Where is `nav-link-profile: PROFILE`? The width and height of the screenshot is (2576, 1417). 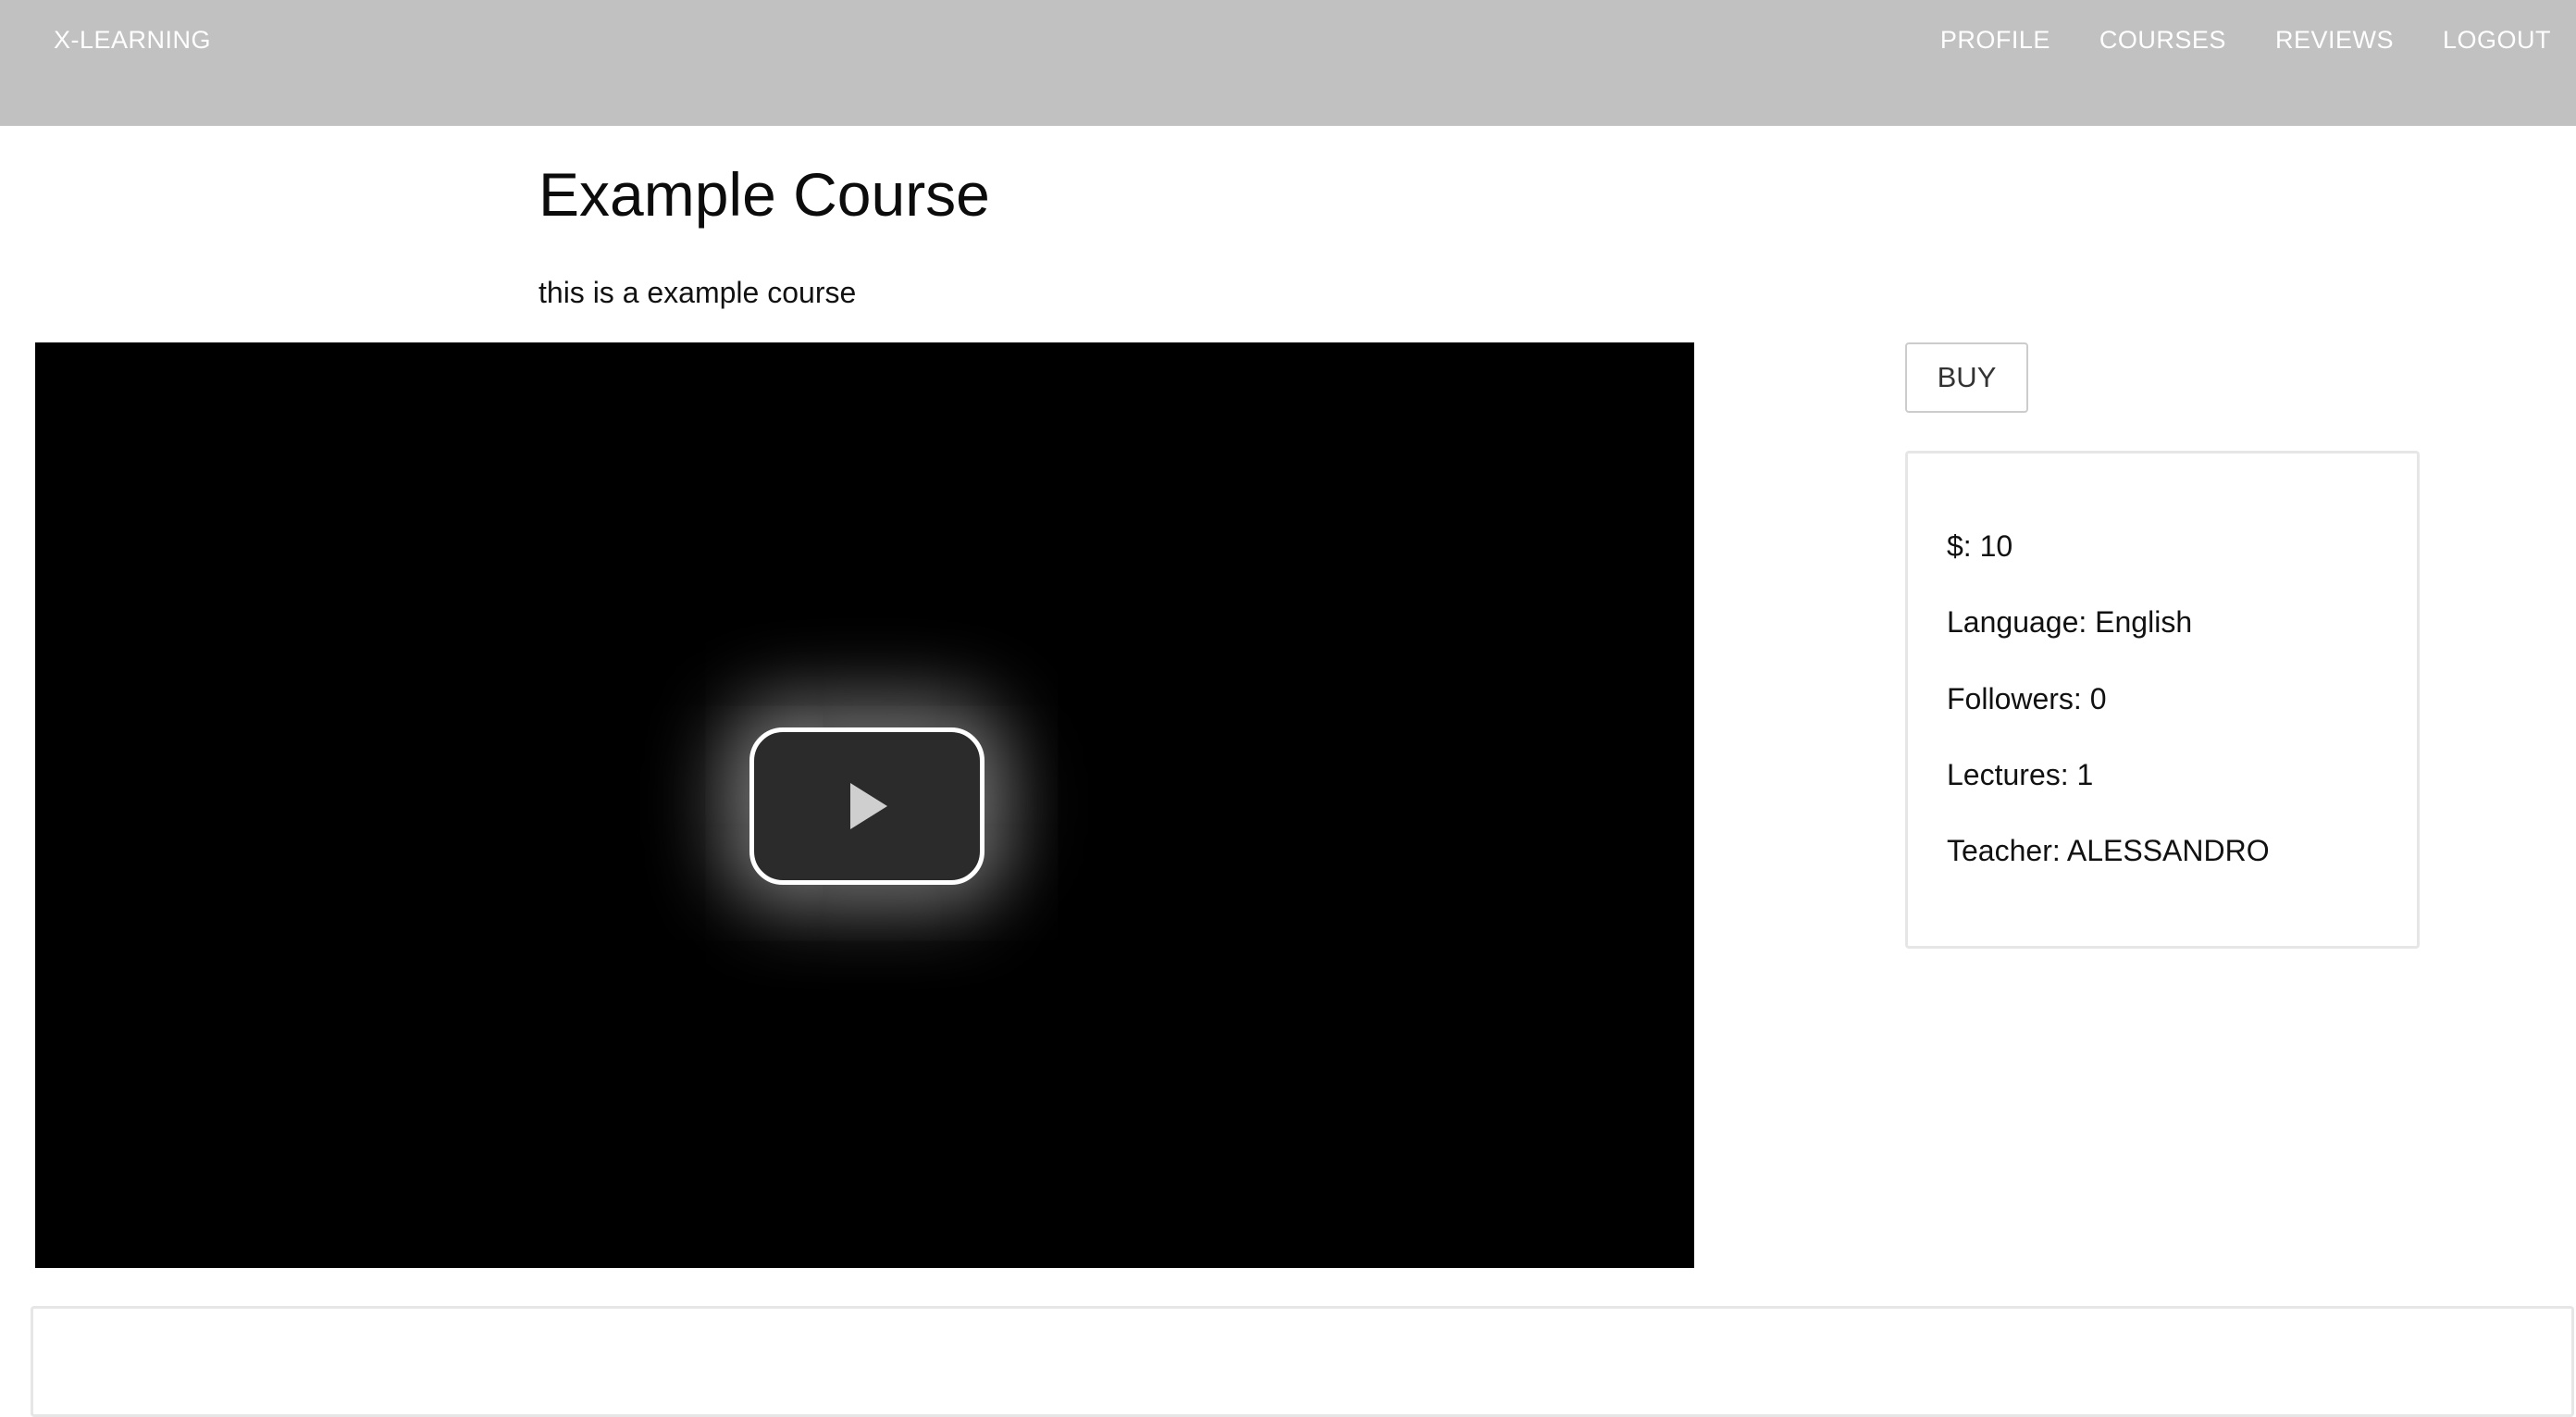
nav-link-profile: PROFILE is located at coordinates (1995, 40).